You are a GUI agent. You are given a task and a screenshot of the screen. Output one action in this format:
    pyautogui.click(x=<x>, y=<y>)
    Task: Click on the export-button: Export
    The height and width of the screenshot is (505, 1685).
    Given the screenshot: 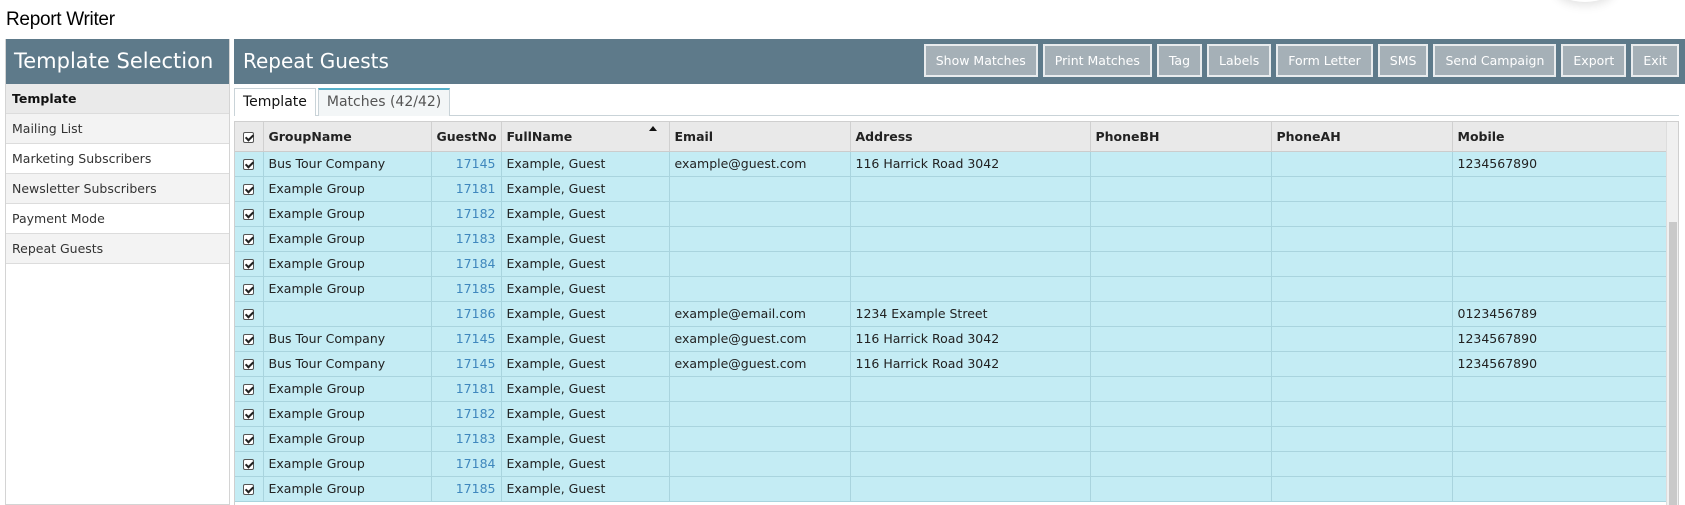 What is the action you would take?
    pyautogui.click(x=1594, y=60)
    